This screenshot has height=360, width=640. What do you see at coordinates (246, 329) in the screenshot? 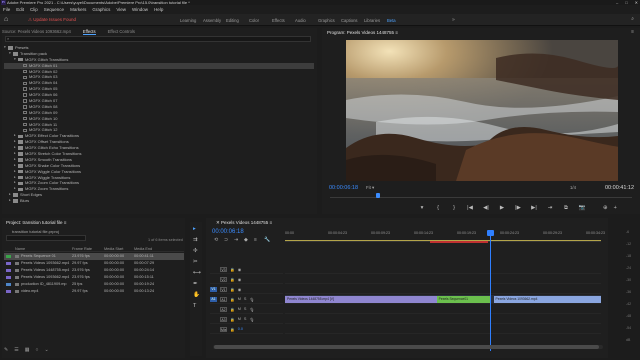
I see `track-header-mix: Mix 🔒 0.0` at bounding box center [246, 329].